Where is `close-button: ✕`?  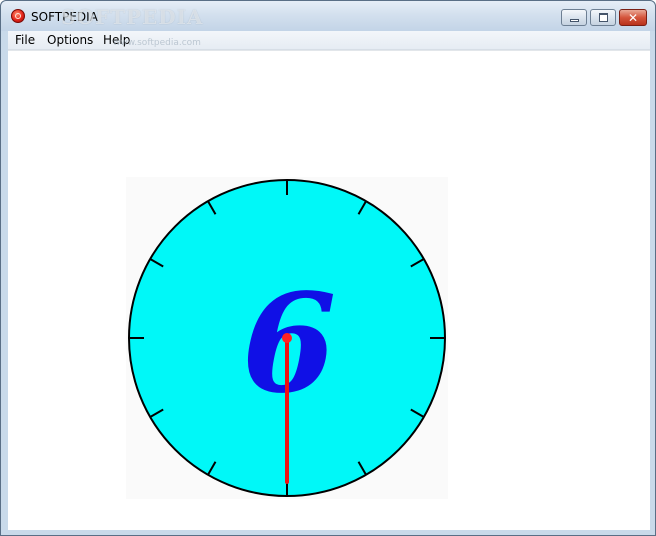
close-button: ✕ is located at coordinates (633, 17).